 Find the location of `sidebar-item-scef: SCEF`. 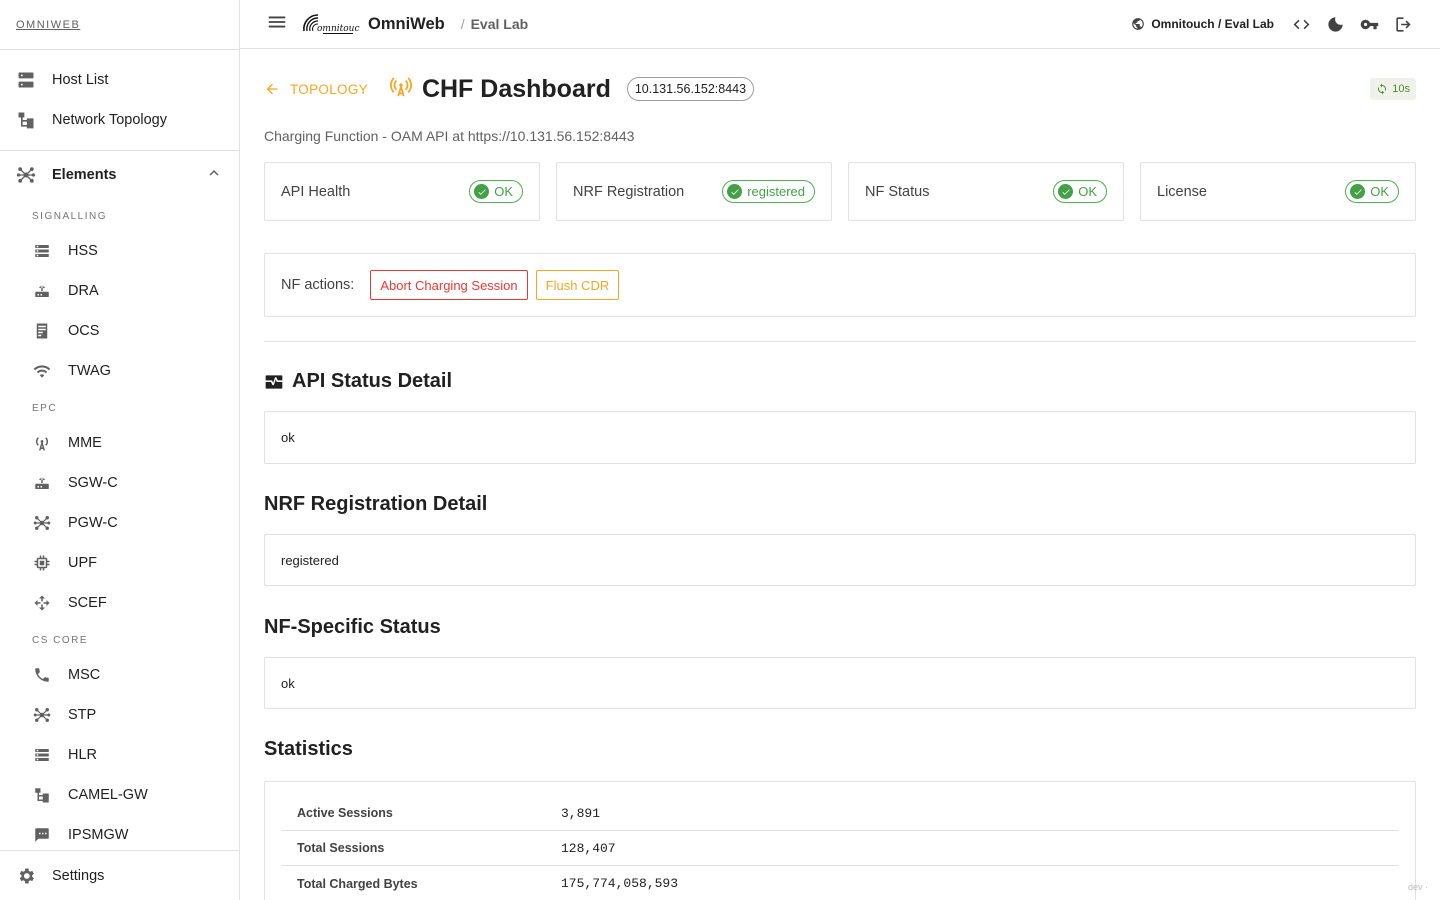

sidebar-item-scef: SCEF is located at coordinates (119, 603).